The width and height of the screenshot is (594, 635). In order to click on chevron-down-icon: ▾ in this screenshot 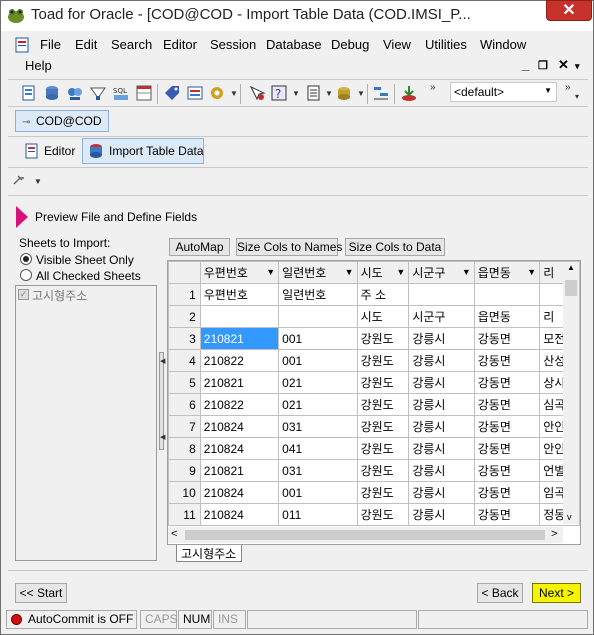, I will do `click(577, 96)`.